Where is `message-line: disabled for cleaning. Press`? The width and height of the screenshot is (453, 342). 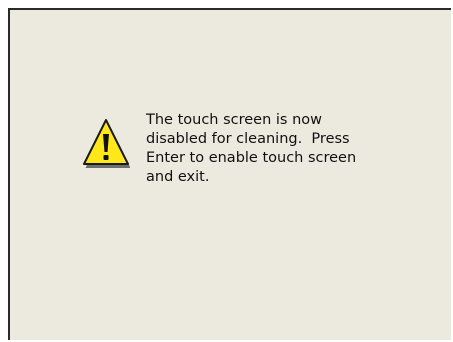 message-line: disabled for cleaning. Press is located at coordinates (248, 139).